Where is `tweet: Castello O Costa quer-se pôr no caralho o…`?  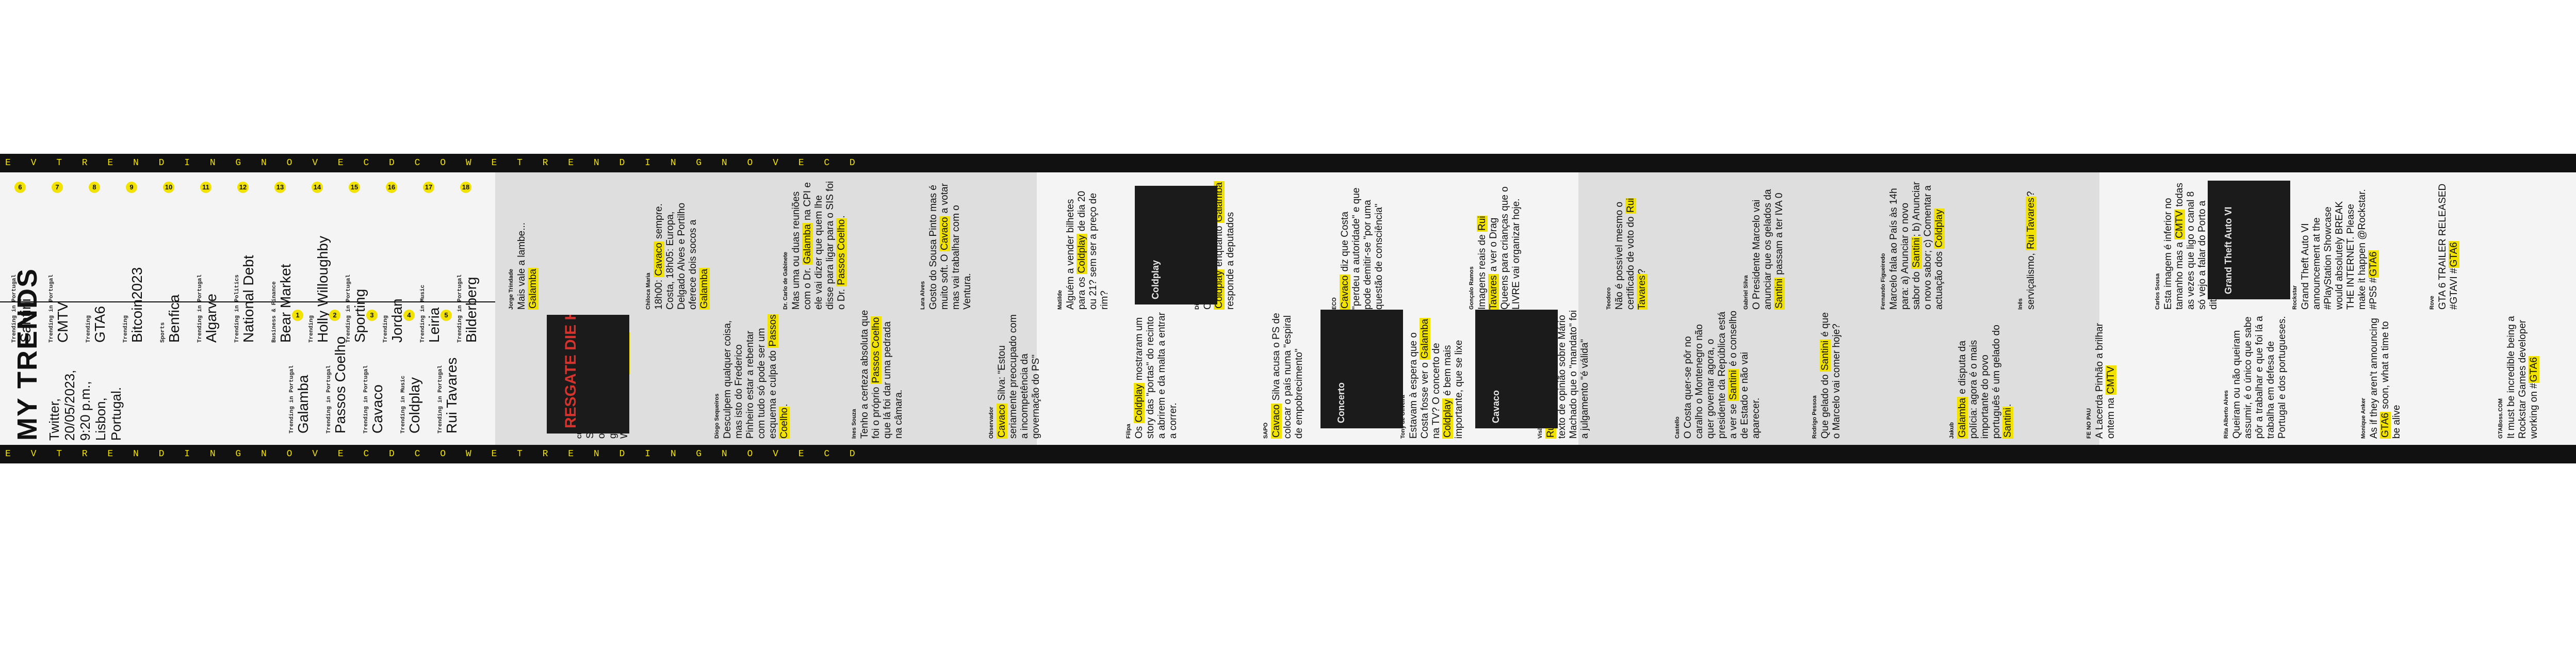
tweet: Castello O Costa quer-se pôr no caralho o… is located at coordinates (1718, 375).